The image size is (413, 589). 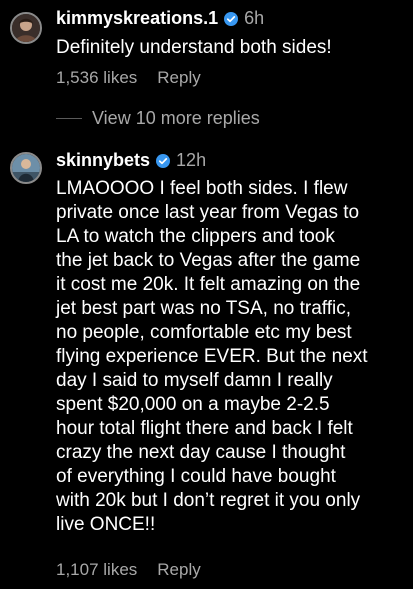 I want to click on view-more-replies-button: View 10 more replies, so click(x=158, y=118).